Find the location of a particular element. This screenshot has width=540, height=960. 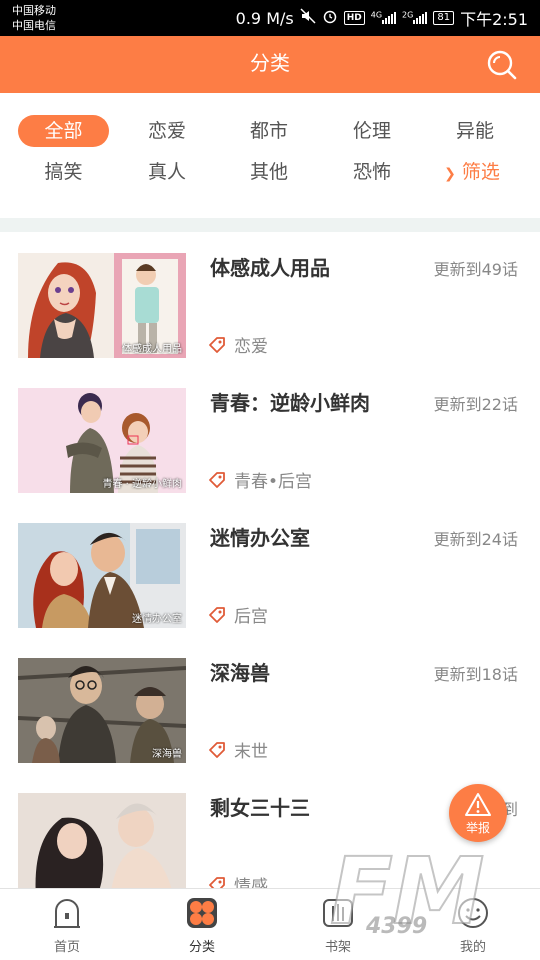

filter-chip-romance: 恋爱 is located at coordinates (167, 131).